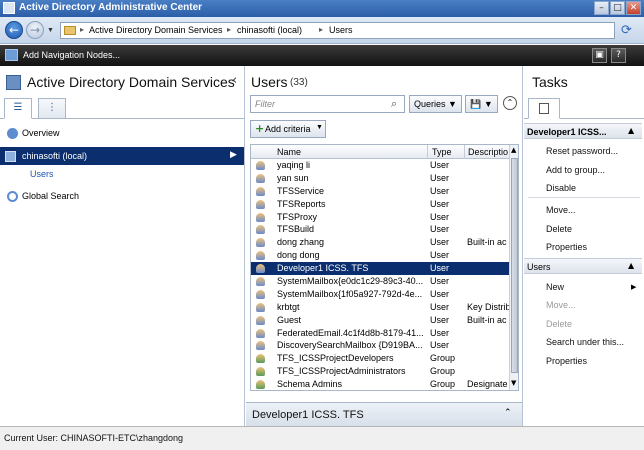 The height and width of the screenshot is (450, 644). I want to click on collapse-navigation-icon: ‹, so click(234, 80).